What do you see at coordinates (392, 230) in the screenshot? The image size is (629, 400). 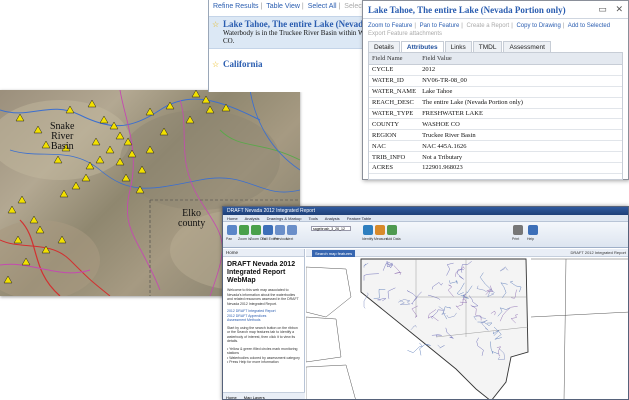 I see `ribbon-button-add-data` at bounding box center [392, 230].